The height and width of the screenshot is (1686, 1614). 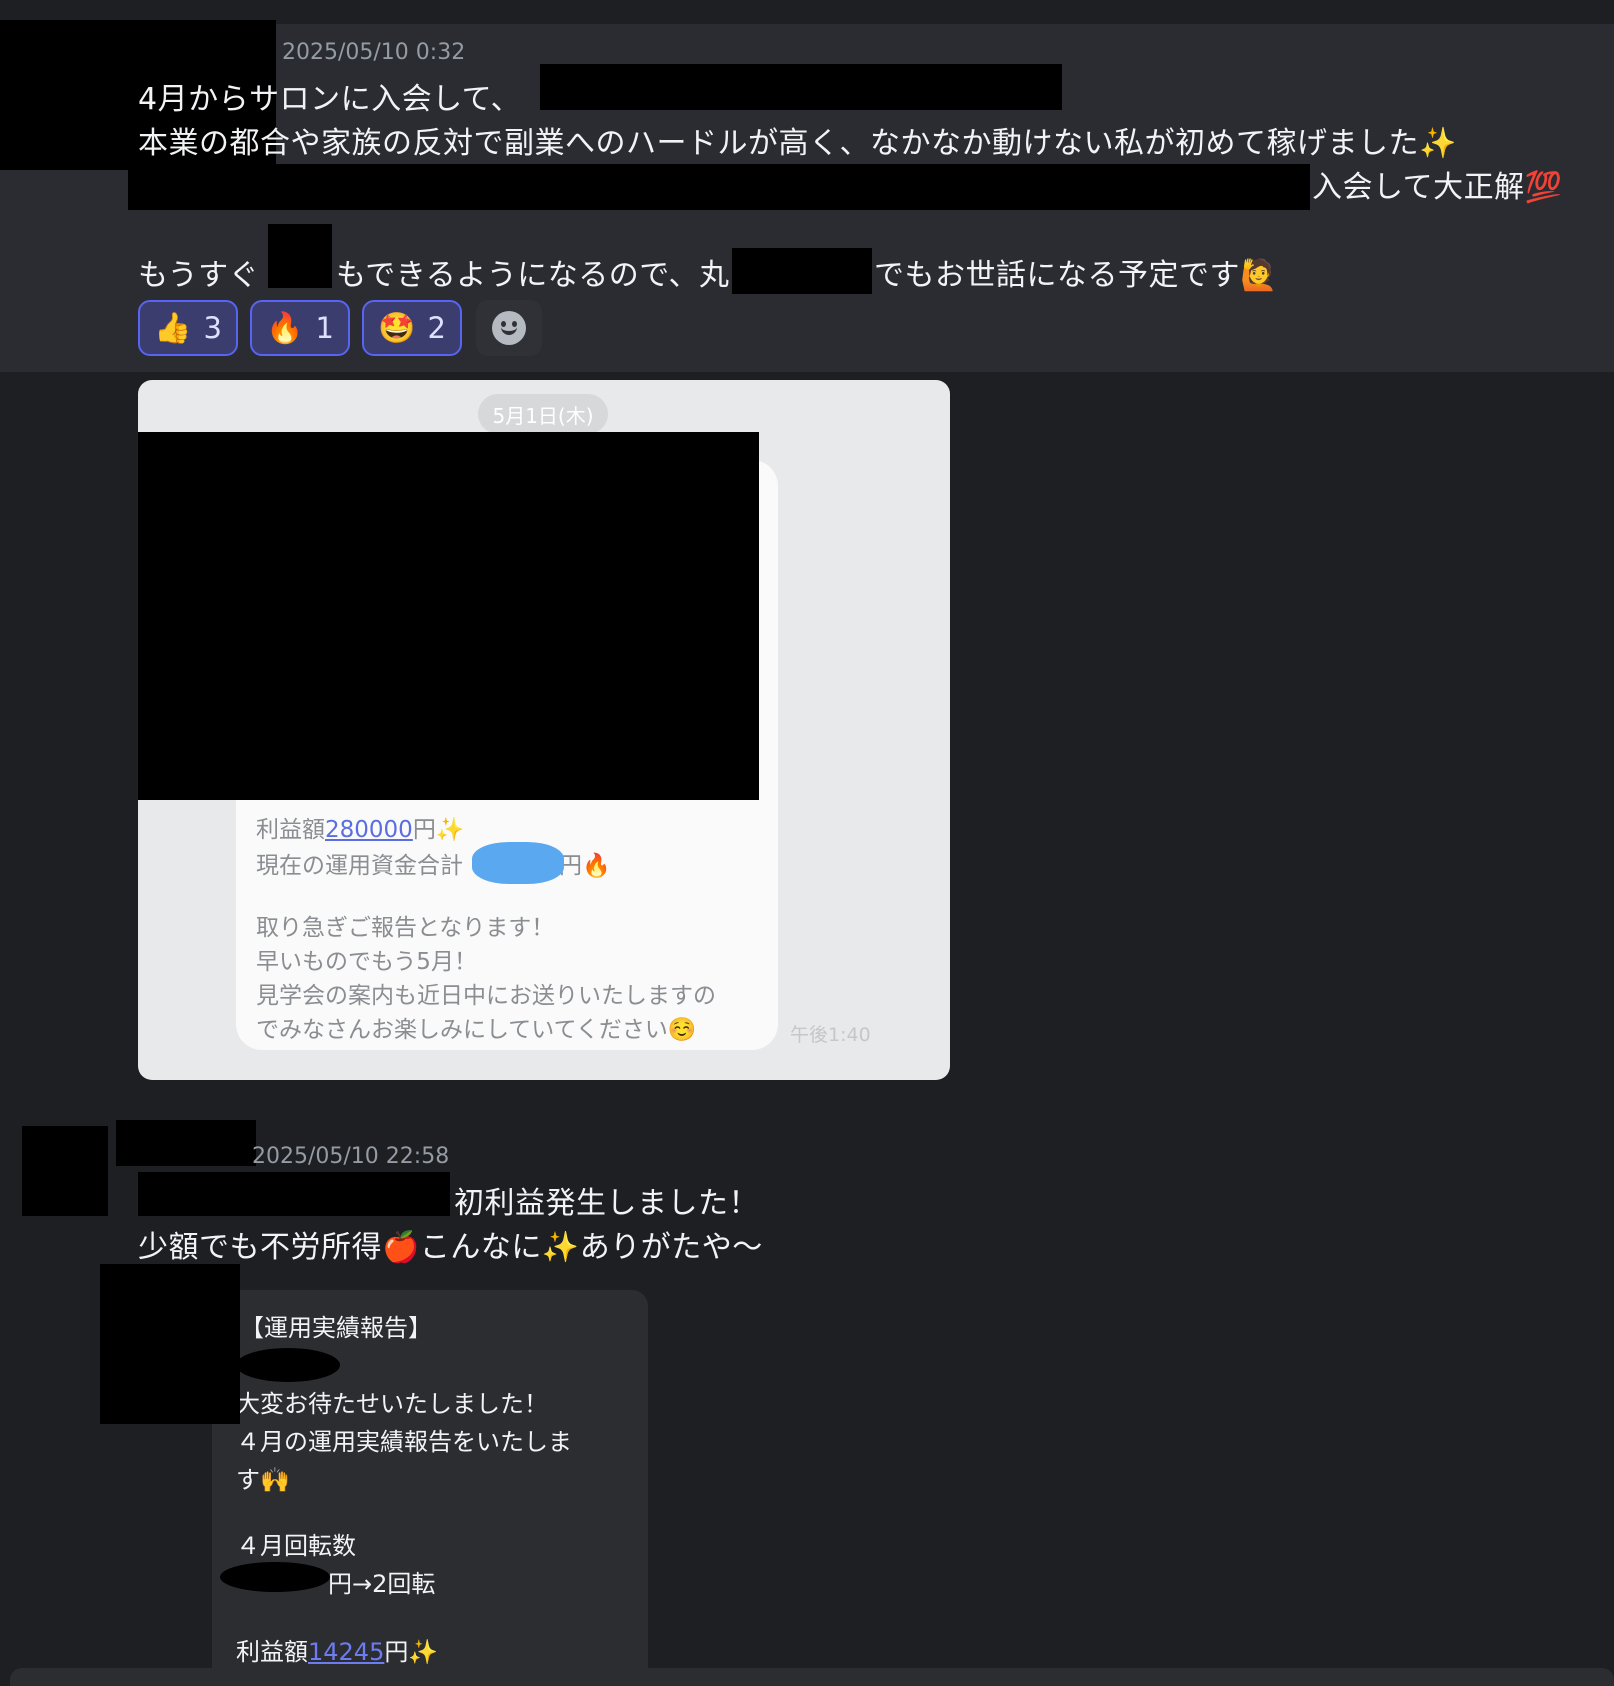 What do you see at coordinates (173, 328) in the screenshot?
I see `thumbs-up-icon: 👍` at bounding box center [173, 328].